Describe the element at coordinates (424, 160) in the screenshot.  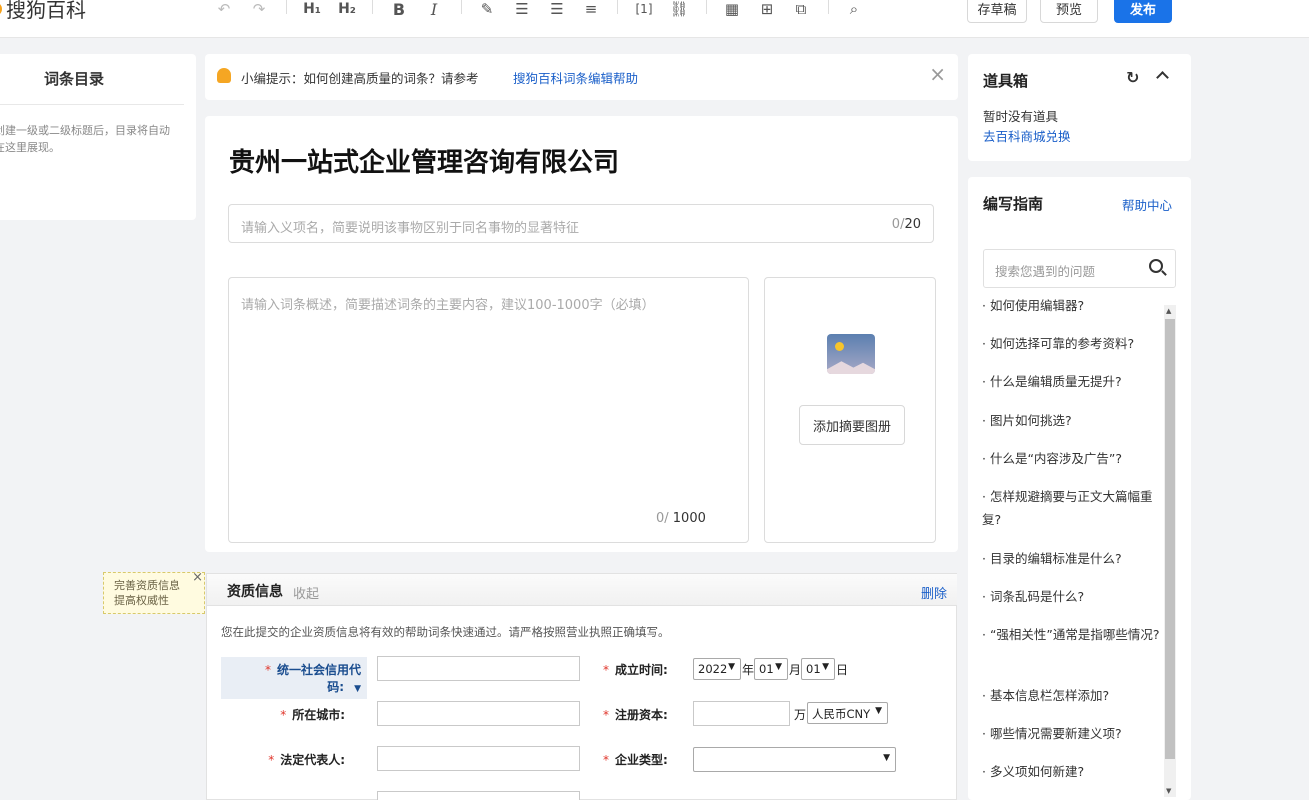
I see `entry-title: 贵州一站式企业管理咨询有限公司` at that location.